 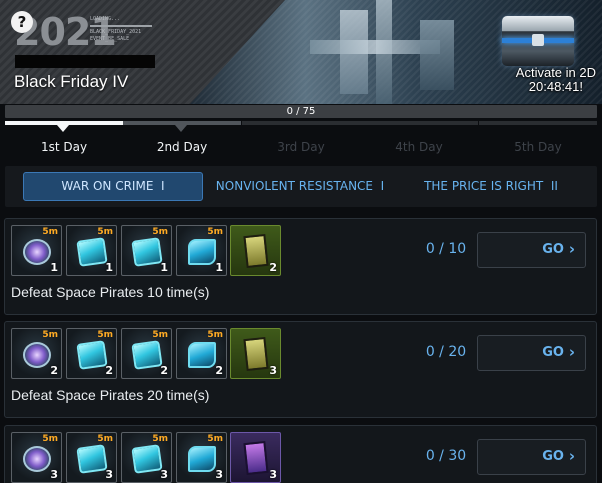 What do you see at coordinates (538, 147) in the screenshot?
I see `day-tab-label: 5th Day` at bounding box center [538, 147].